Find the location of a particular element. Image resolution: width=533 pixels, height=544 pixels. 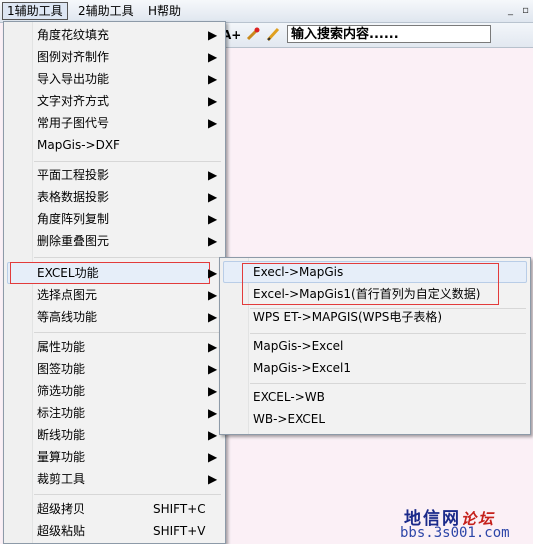

menu-item-title-block: 图签功能 is located at coordinates (61, 369).